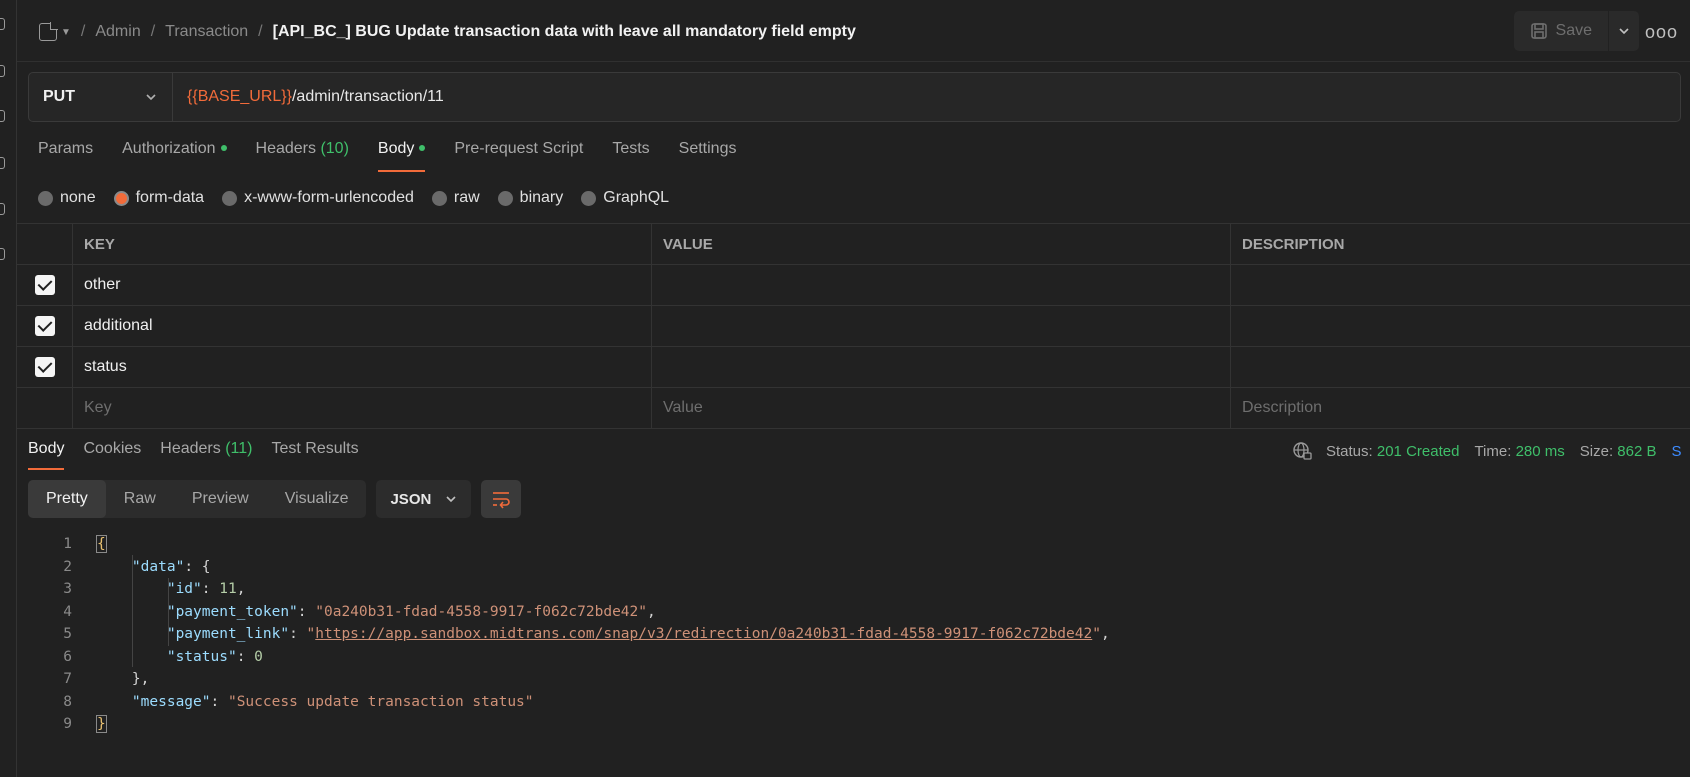 This screenshot has width=1690, height=777. What do you see at coordinates (85, 544) in the screenshot?
I see `code-line: 1{` at bounding box center [85, 544].